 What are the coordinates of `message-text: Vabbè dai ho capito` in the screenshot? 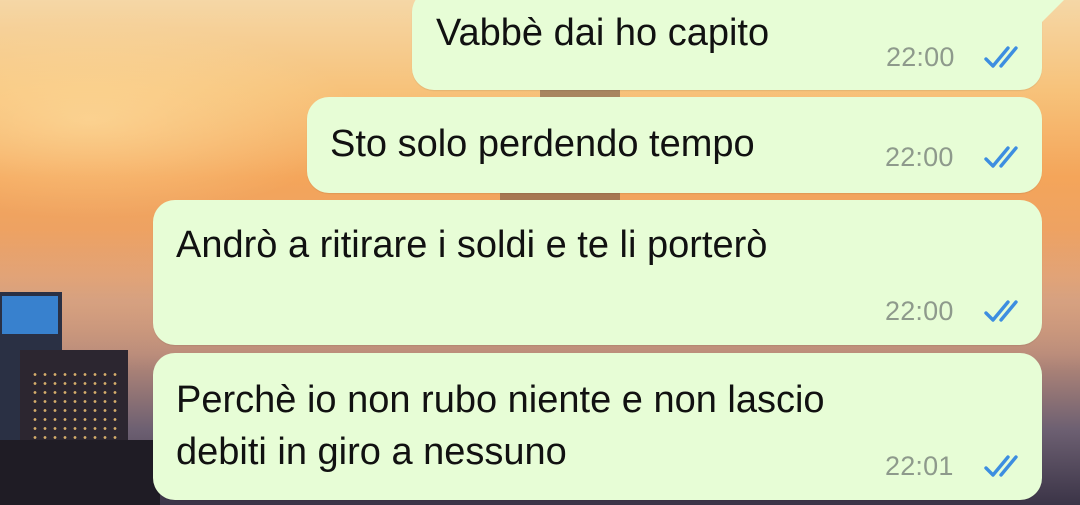 It's located at (603, 33).